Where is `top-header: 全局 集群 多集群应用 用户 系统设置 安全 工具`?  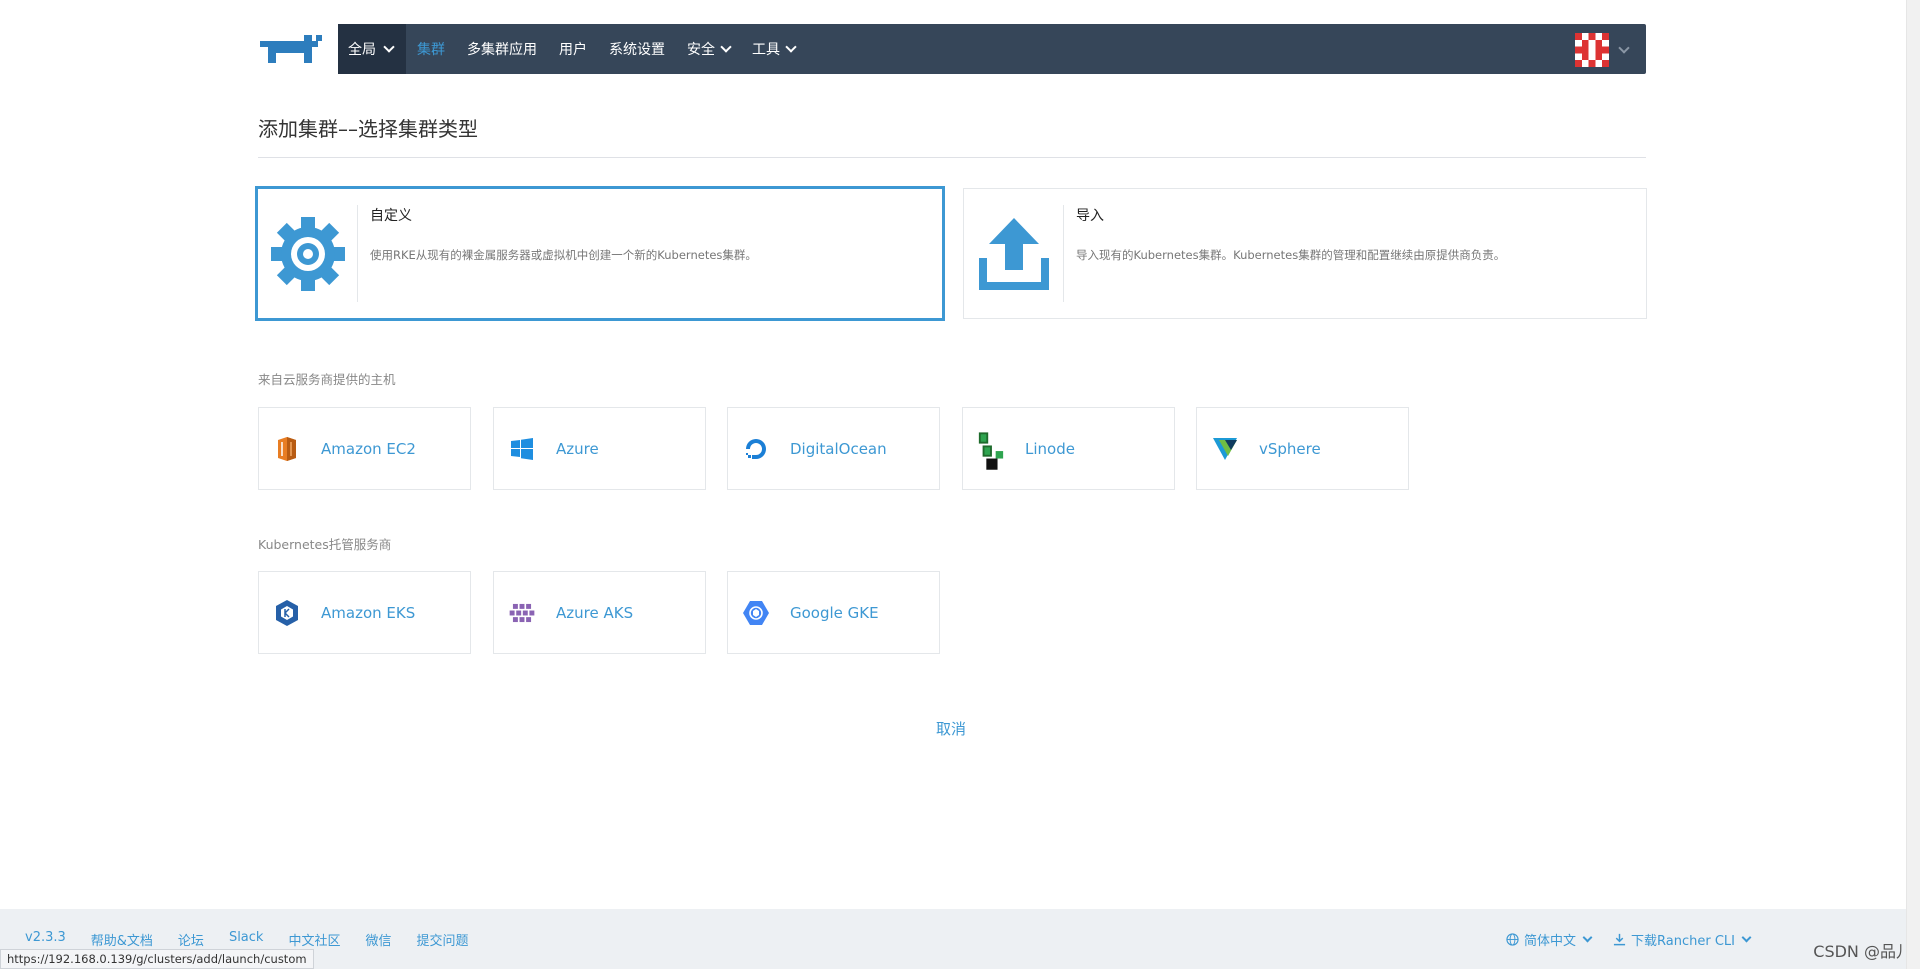
top-header: 全局 集群 多集群应用 用户 系统设置 安全 工具 is located at coordinates (952, 49).